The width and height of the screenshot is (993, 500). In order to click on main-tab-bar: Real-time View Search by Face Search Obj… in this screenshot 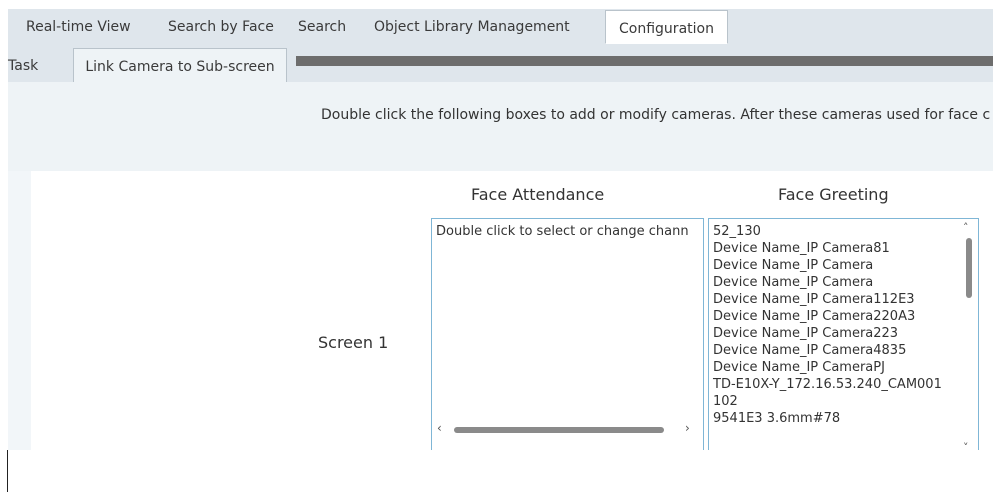, I will do `click(500, 27)`.